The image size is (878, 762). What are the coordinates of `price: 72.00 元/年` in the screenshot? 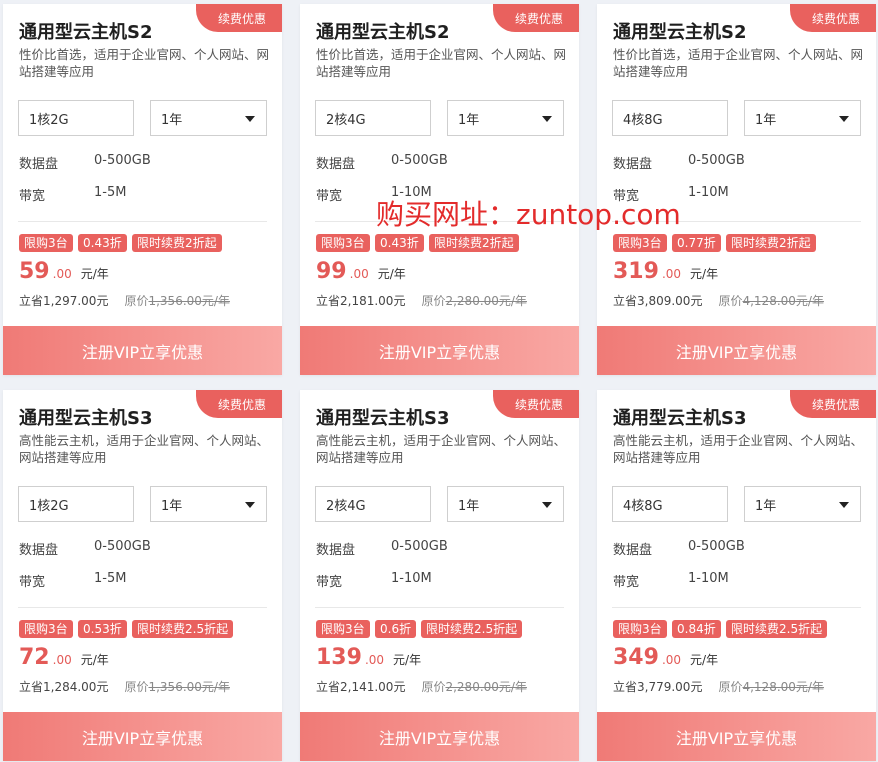 It's located at (64, 661).